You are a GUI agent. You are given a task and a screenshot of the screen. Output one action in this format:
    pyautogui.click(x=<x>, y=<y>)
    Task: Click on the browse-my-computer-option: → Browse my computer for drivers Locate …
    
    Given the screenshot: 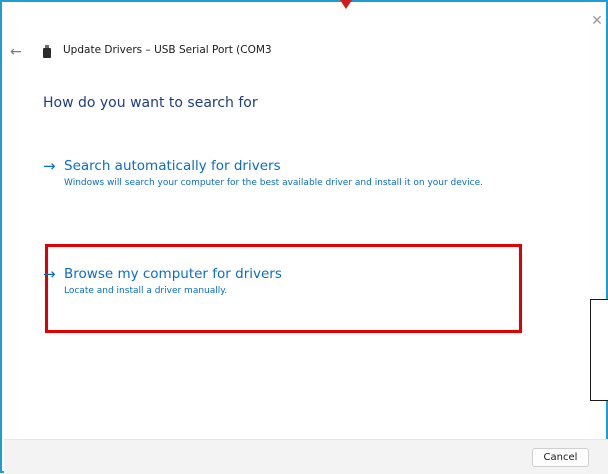 What is the action you would take?
    pyautogui.click(x=278, y=285)
    